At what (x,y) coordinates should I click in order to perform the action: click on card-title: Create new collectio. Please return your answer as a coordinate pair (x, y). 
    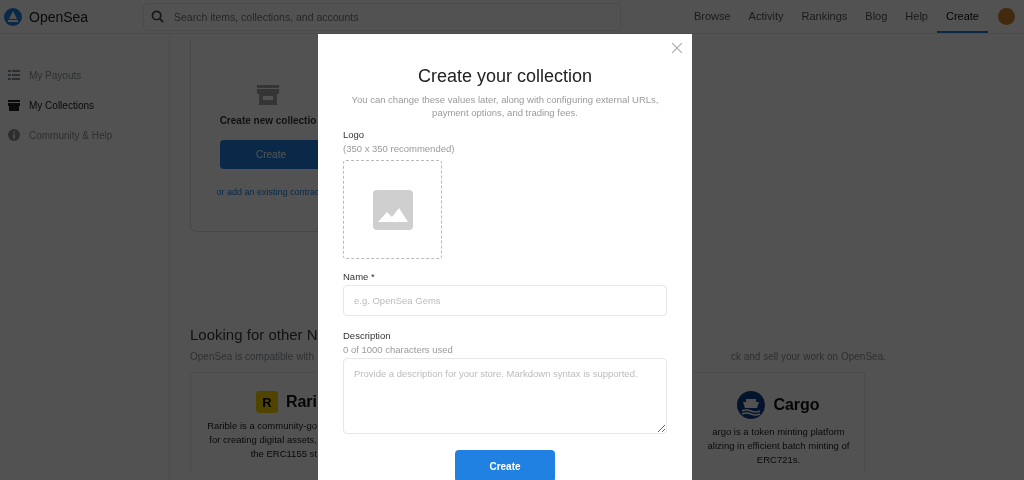
    Looking at the image, I should click on (268, 120).